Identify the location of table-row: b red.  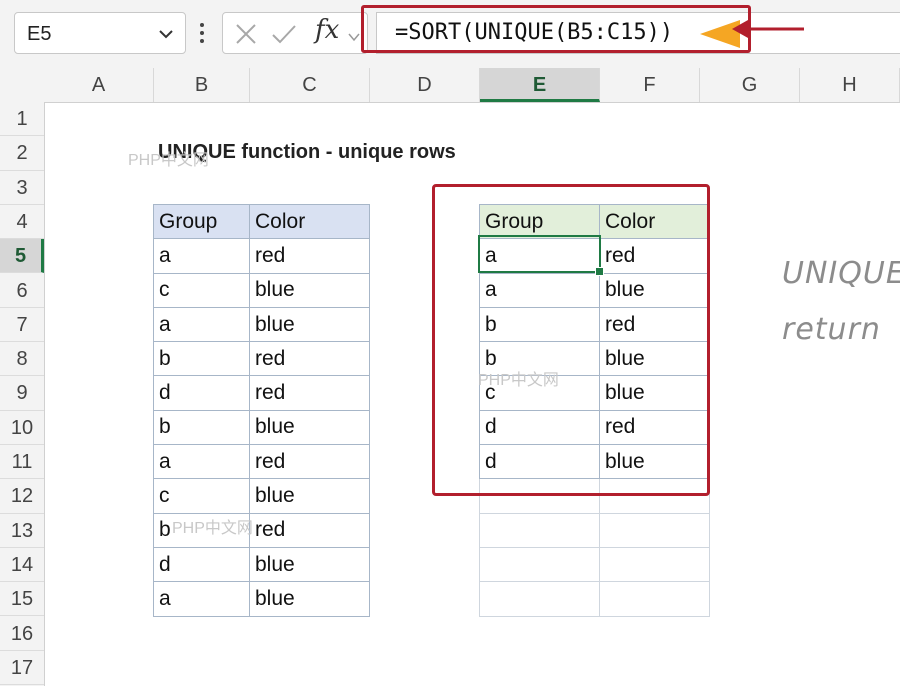
(261, 359).